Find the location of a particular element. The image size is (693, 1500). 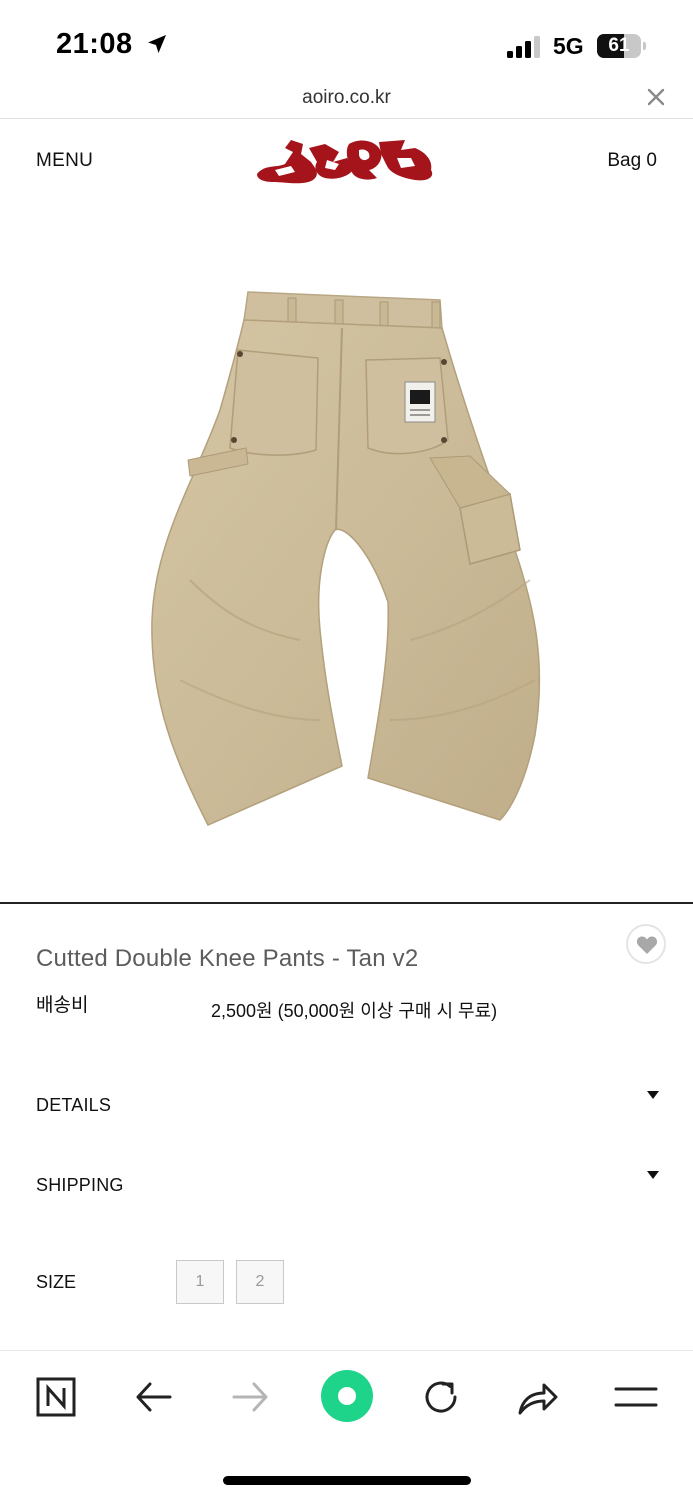

shipping-fee-value: 2,500원 (50,000원 이상 구매 시 무료) is located at coordinates (354, 1011).